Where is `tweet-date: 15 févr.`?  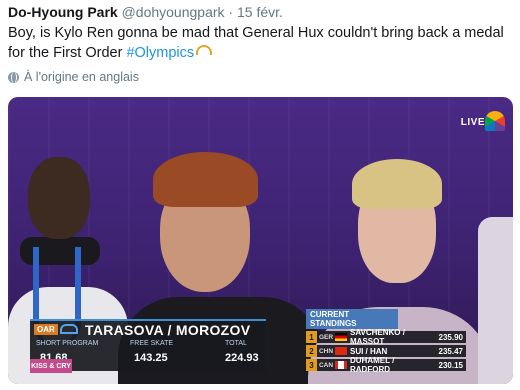
tweet-date: 15 févr. is located at coordinates (260, 12).